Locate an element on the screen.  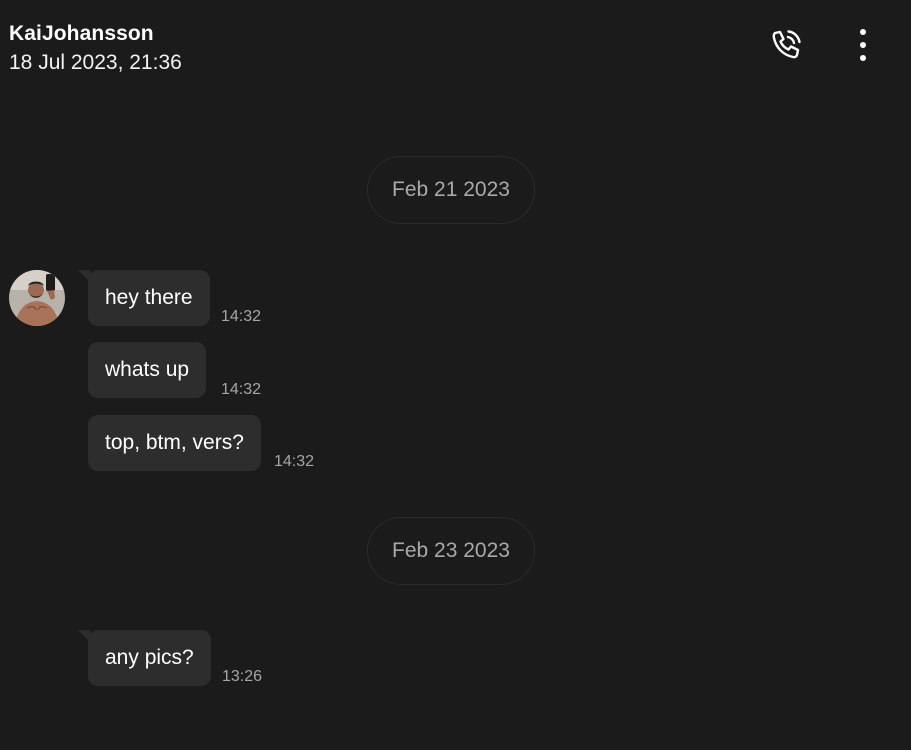
message-text: whats up is located at coordinates (147, 369).